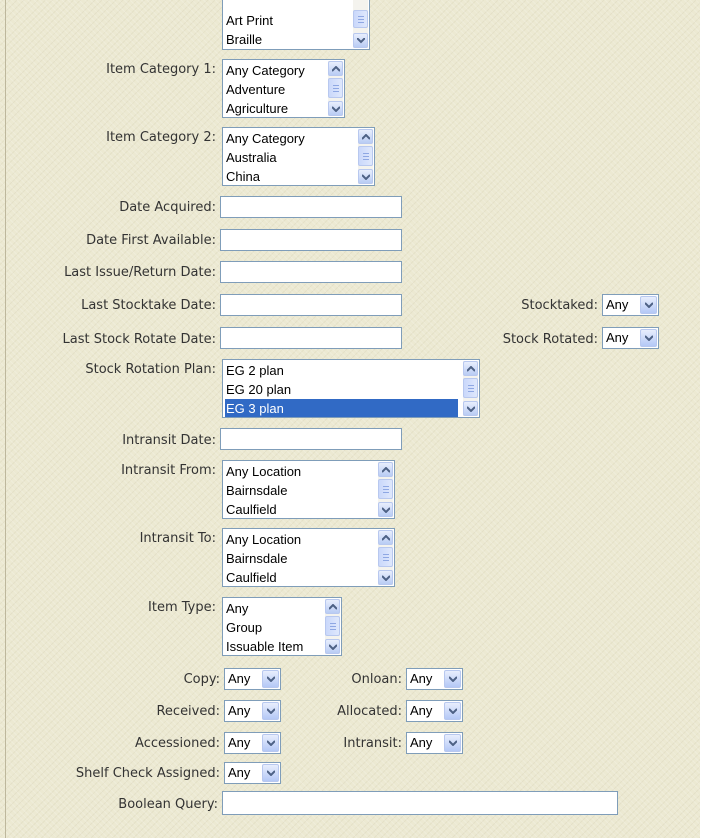 This screenshot has width=706, height=838. I want to click on list-option: China, so click(242, 176).